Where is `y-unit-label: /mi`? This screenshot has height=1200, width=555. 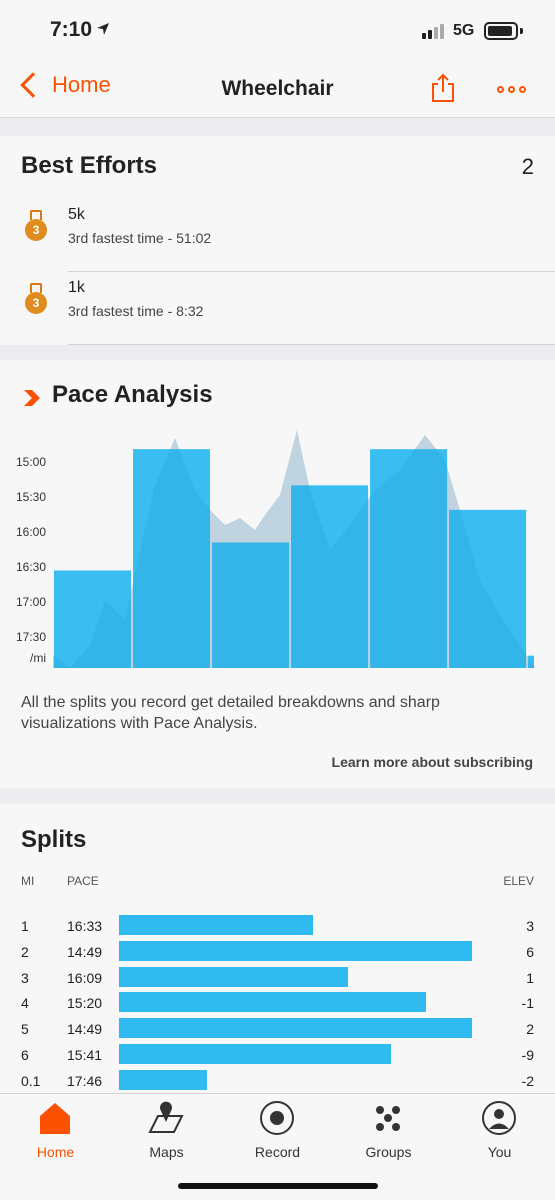 y-unit-label: /mi is located at coordinates (38, 658).